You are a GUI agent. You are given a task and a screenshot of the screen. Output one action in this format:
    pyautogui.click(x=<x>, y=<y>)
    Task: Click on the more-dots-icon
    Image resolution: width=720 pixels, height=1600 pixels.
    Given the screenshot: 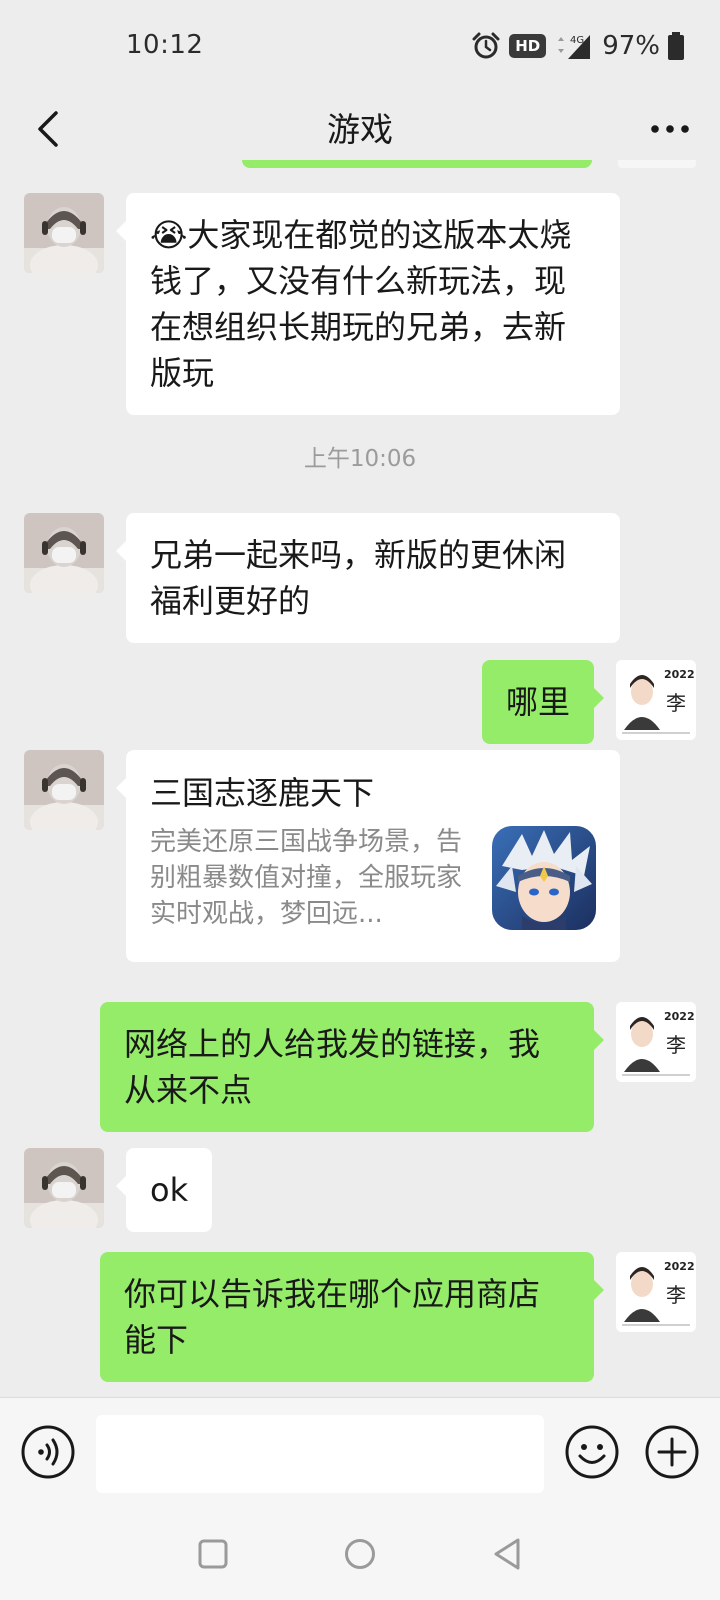 What is the action you would take?
    pyautogui.click(x=670, y=129)
    